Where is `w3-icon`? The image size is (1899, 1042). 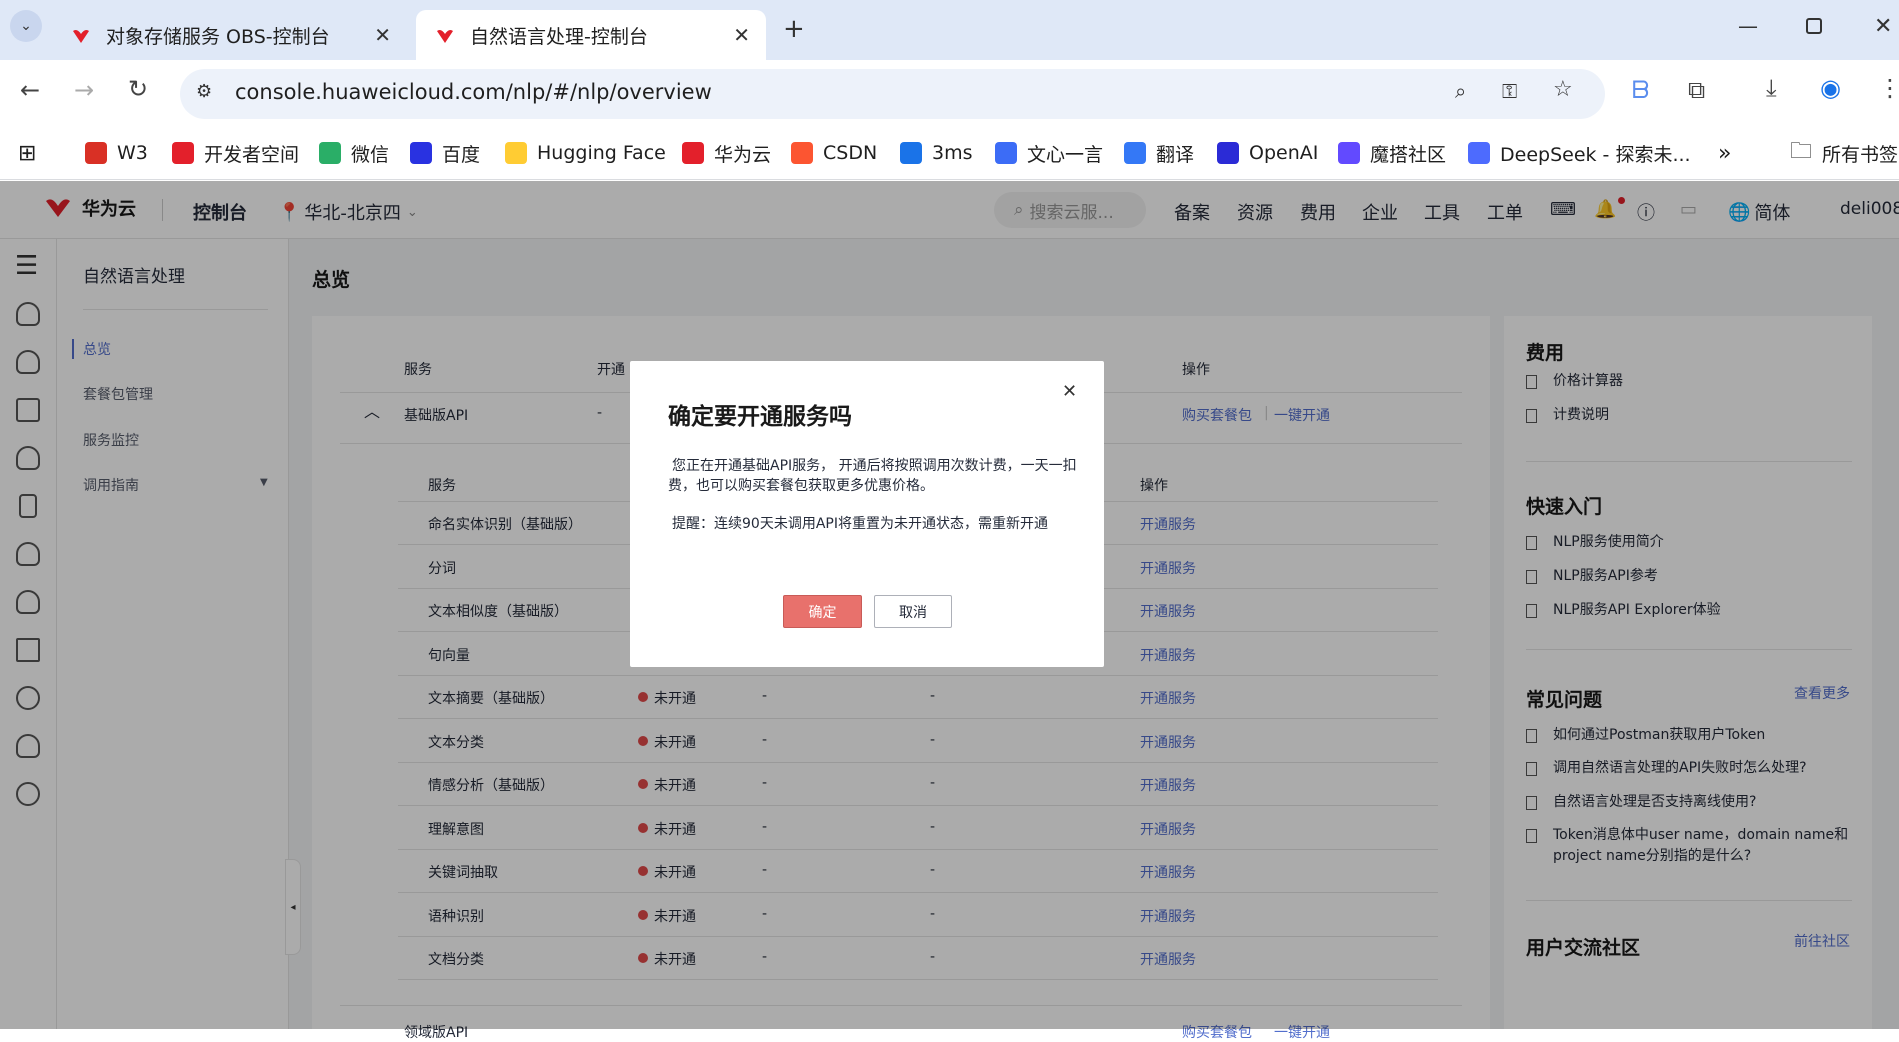 w3-icon is located at coordinates (96, 153).